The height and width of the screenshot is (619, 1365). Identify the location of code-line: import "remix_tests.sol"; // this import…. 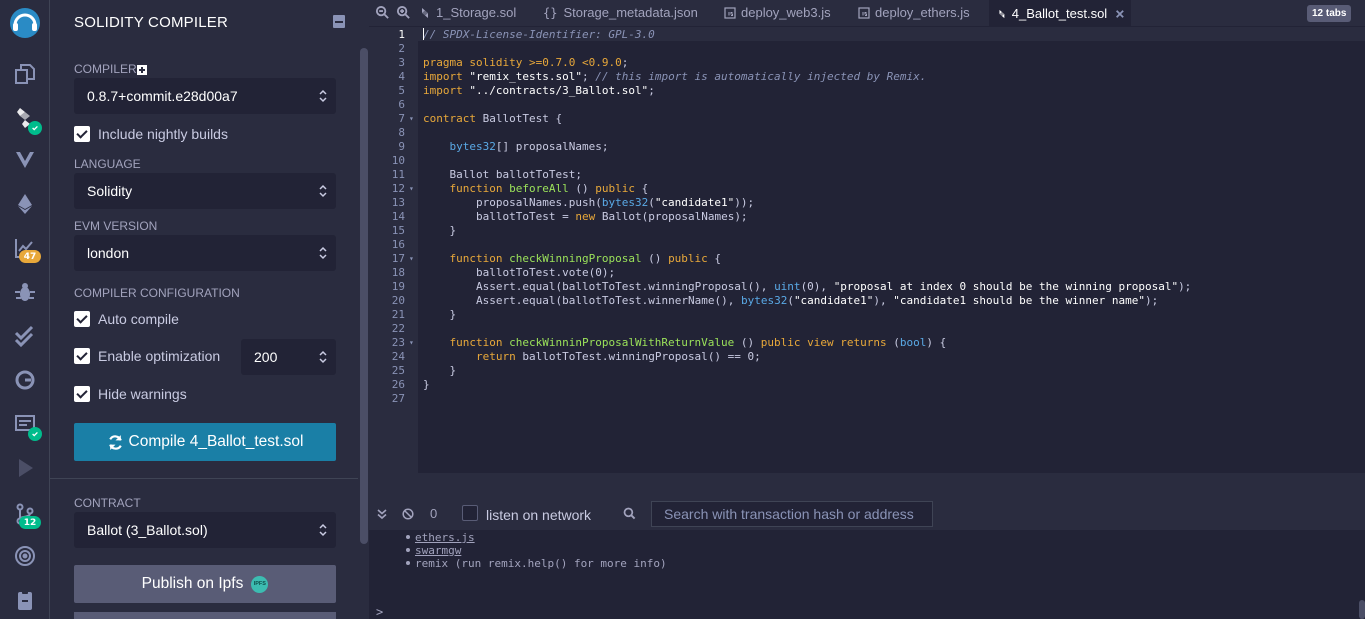
(675, 76).